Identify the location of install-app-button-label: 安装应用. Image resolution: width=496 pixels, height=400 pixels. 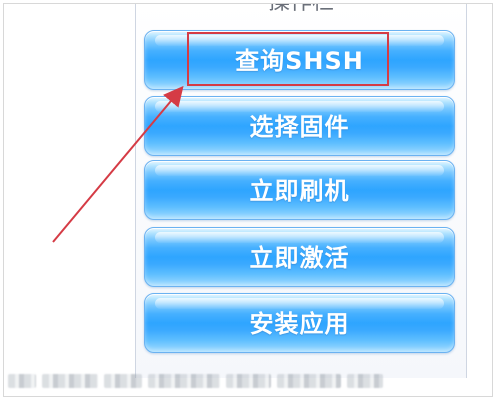
(299, 324).